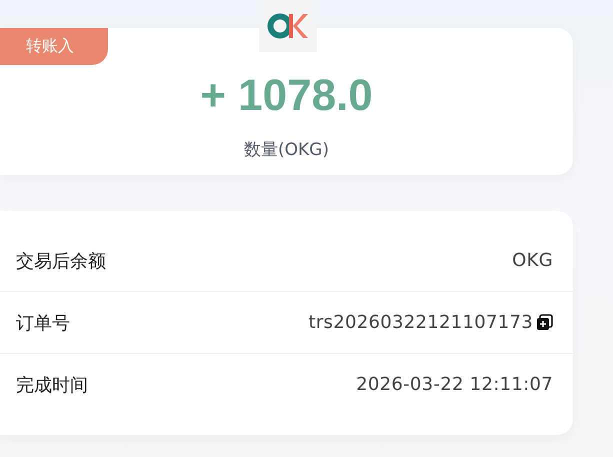 Image resolution: width=613 pixels, height=457 pixels. I want to click on detail-label: 订单号, so click(43, 323).